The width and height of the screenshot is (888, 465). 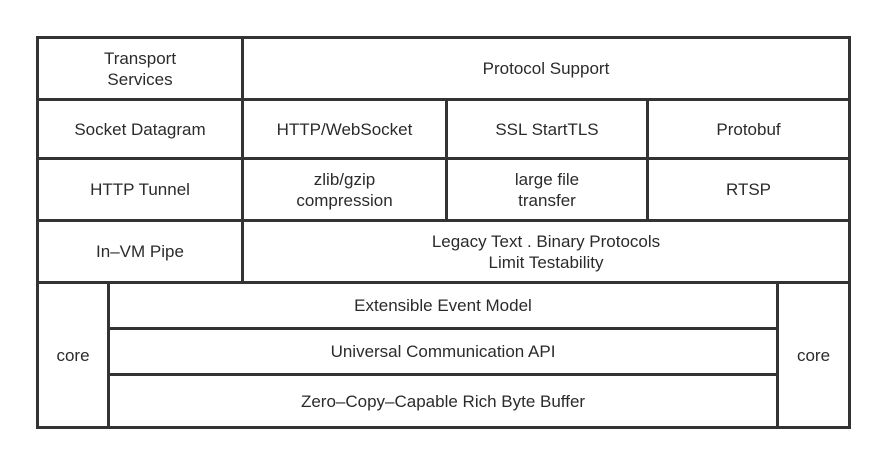 I want to click on transport-services-cell: Transport Services, so click(x=140, y=68).